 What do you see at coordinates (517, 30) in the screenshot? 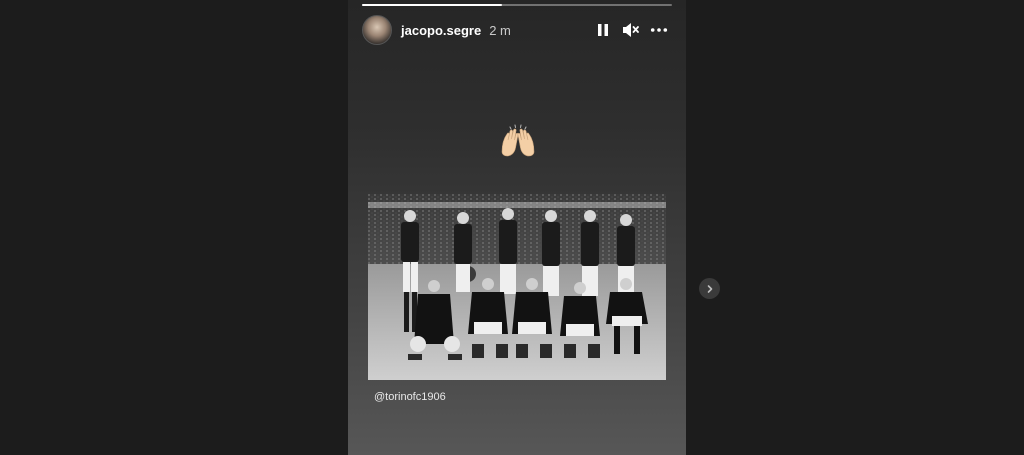
I see `story-header: jacopo.segre 2 m` at bounding box center [517, 30].